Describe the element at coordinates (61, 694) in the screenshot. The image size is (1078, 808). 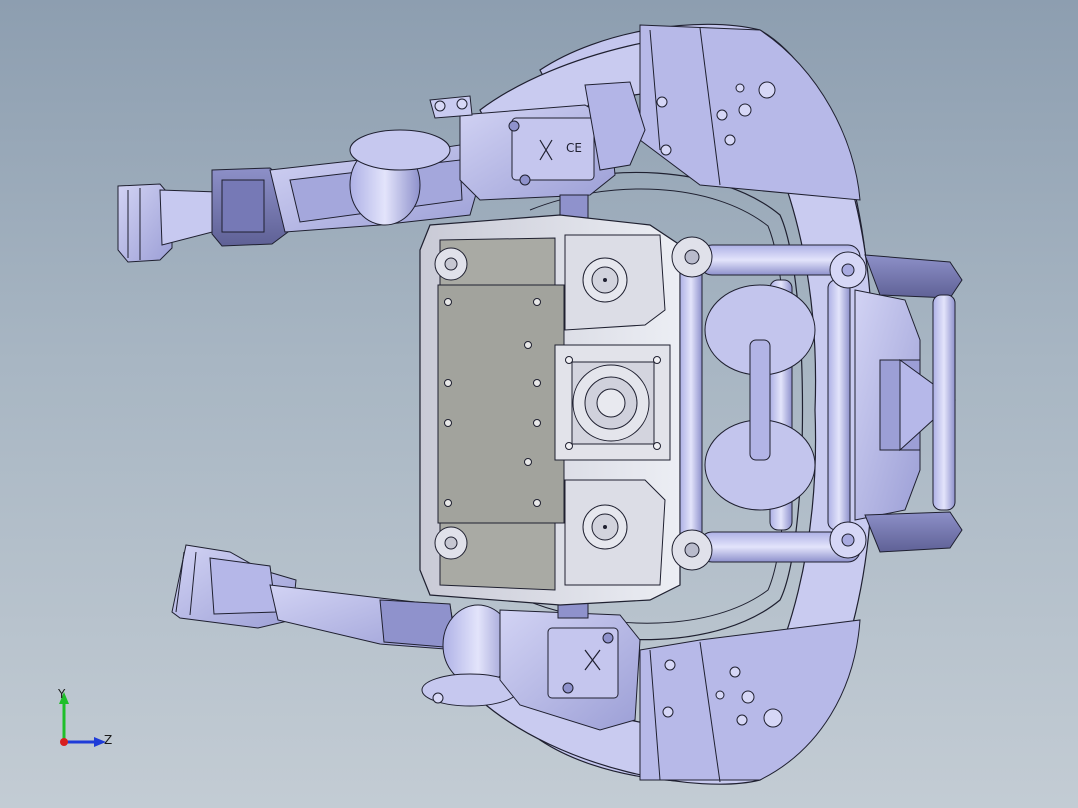
I see `y-axis-label: Y` at that location.